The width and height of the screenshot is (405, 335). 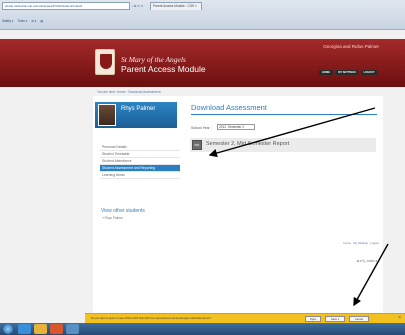 I want to click on browser-tab: Parent Access Module - CSS ×, so click(x=176, y=6).